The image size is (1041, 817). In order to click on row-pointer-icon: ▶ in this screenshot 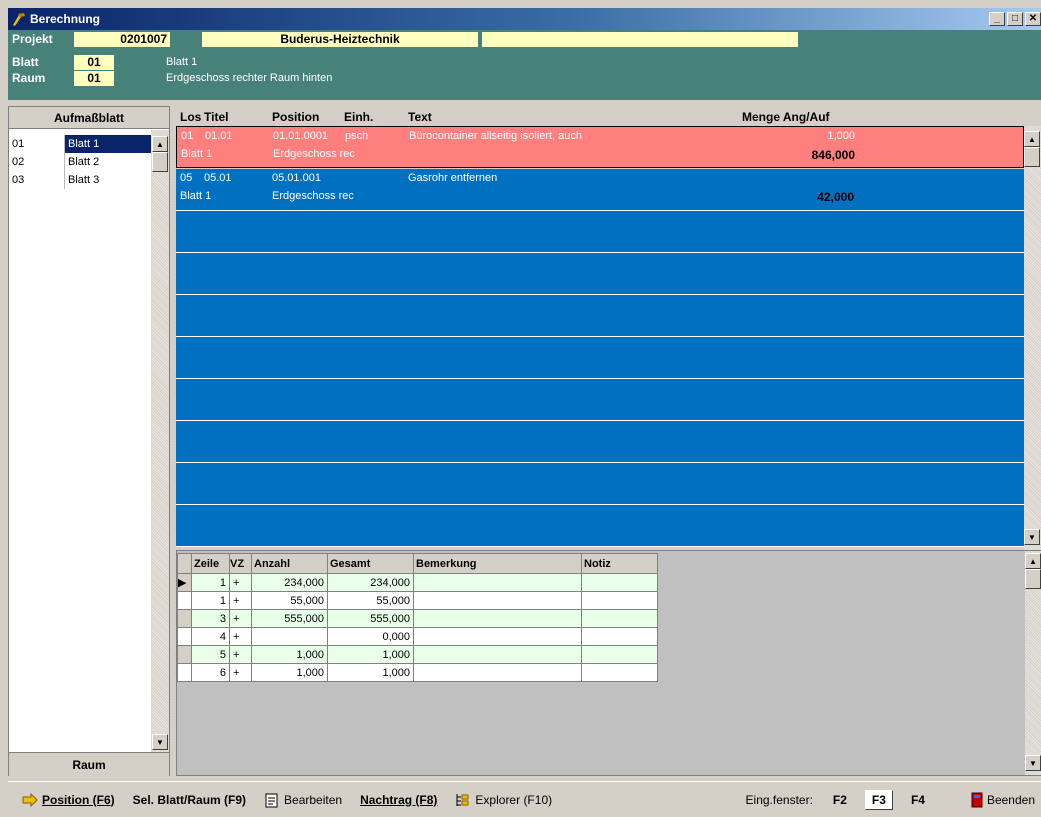, I will do `click(184, 582)`.